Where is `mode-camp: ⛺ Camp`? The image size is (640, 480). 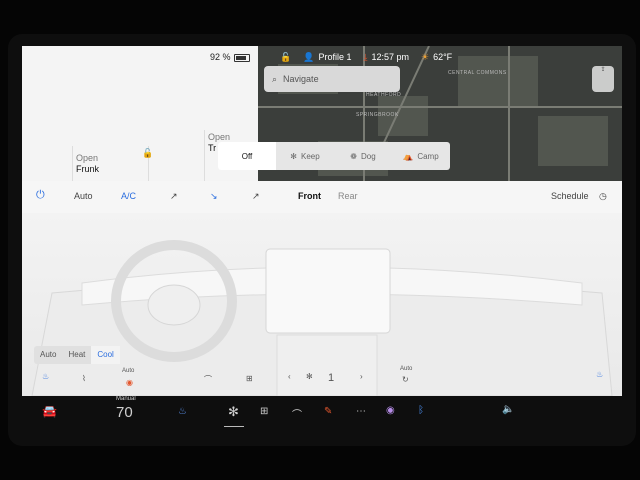
mode-camp: ⛺ Camp is located at coordinates (421, 156).